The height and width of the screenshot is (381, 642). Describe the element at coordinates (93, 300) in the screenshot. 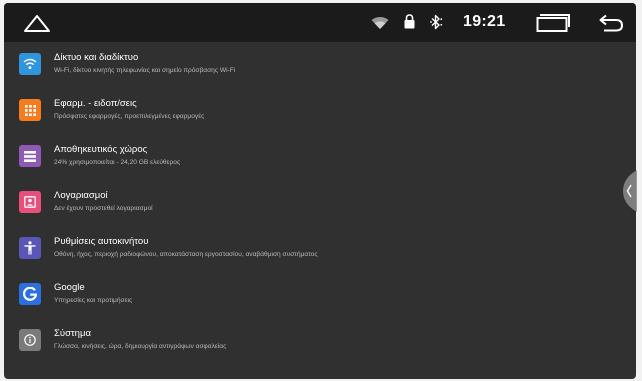

I see `settings-item-subtitle: Υπηρεσίες και προτιμήσεις` at that location.